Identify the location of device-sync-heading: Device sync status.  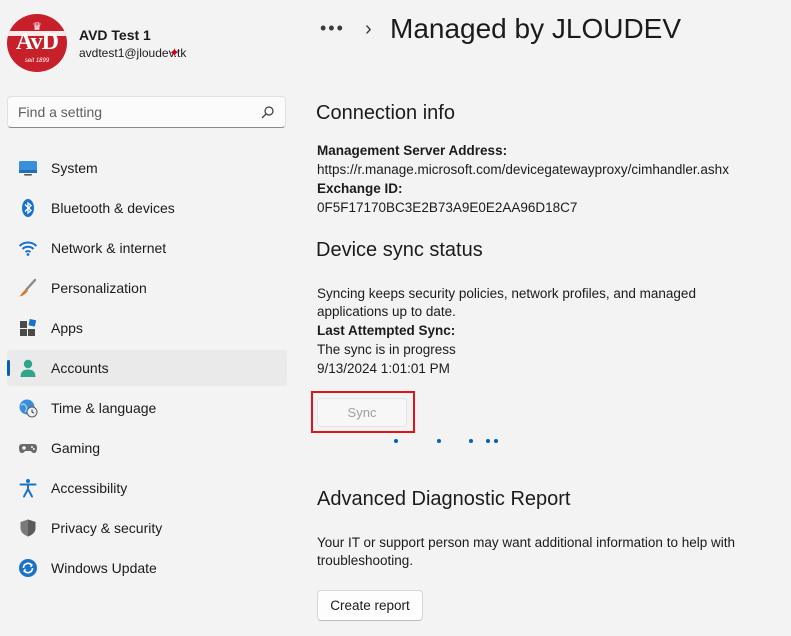
(399, 250).